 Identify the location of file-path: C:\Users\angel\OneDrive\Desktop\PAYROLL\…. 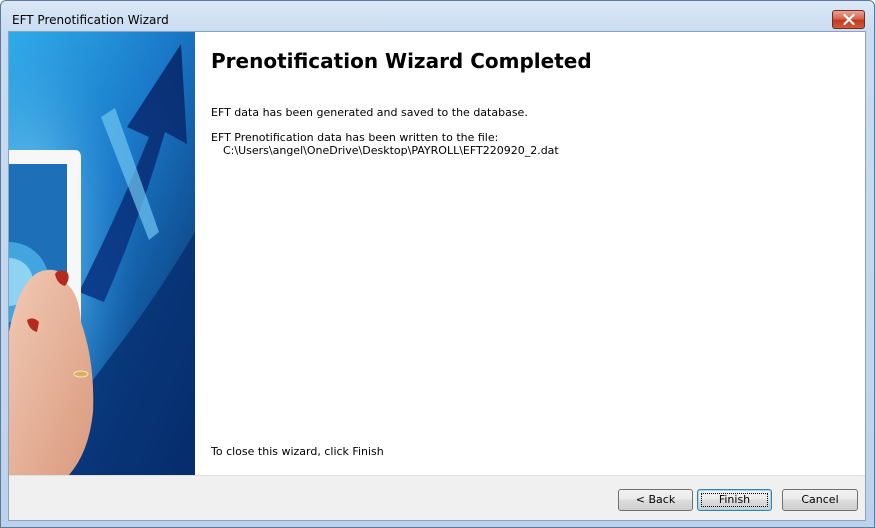
(391, 150).